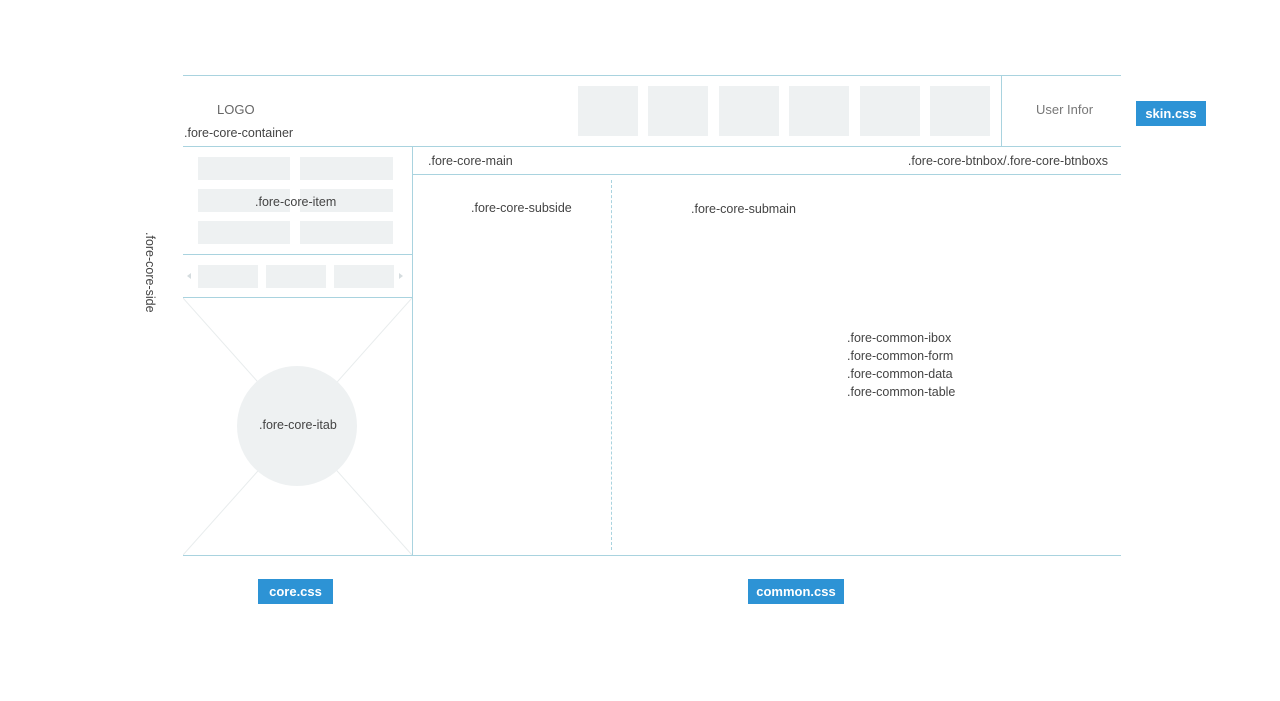 The height and width of the screenshot is (701, 1280). I want to click on main-header-bottom-border, so click(766, 174).